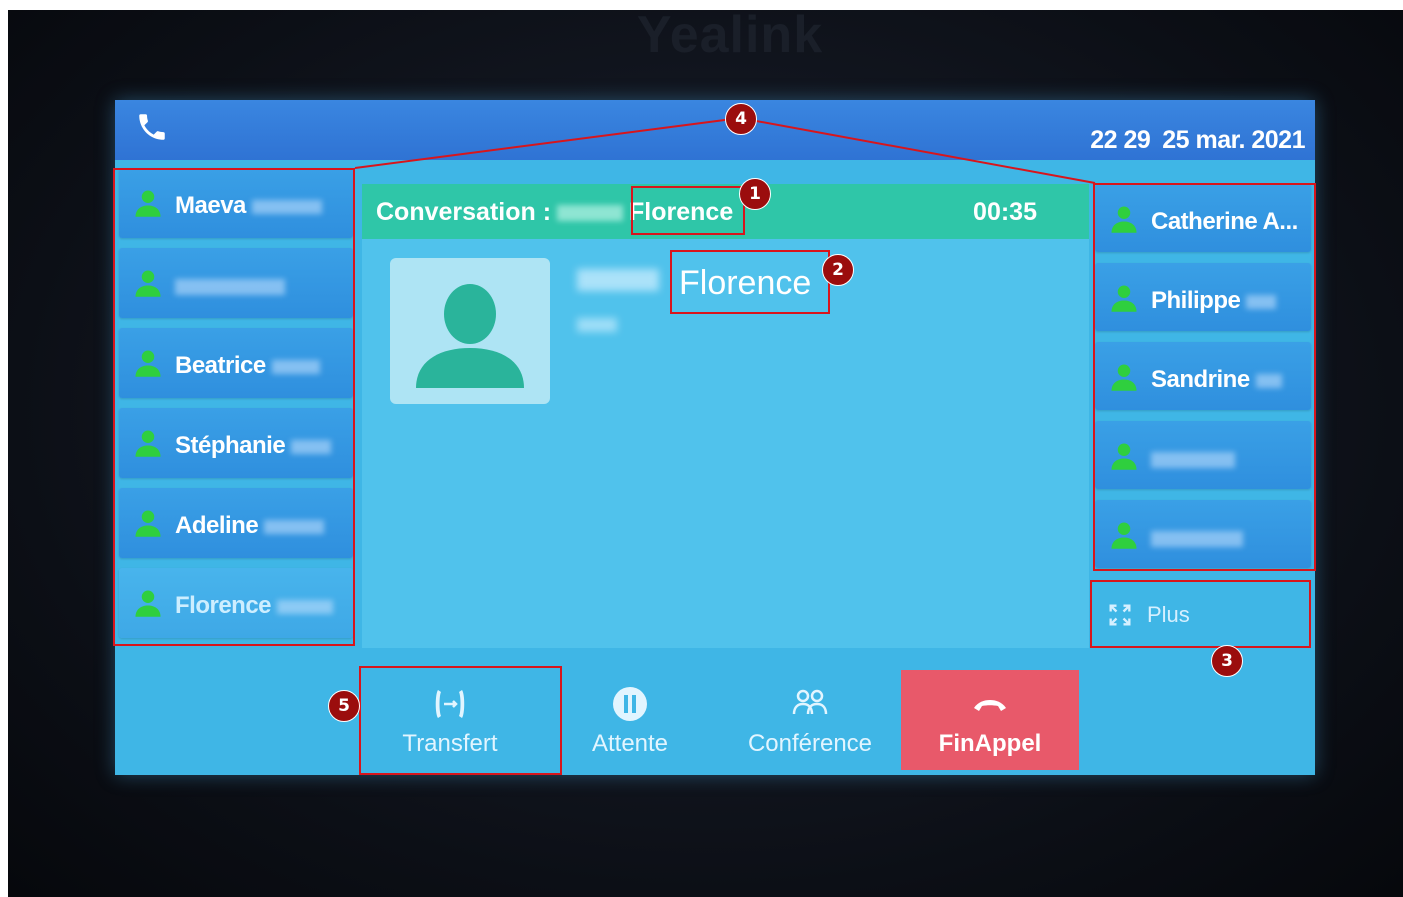 This screenshot has width=1403, height=897. I want to click on annotation-badge-5: 5, so click(344, 706).